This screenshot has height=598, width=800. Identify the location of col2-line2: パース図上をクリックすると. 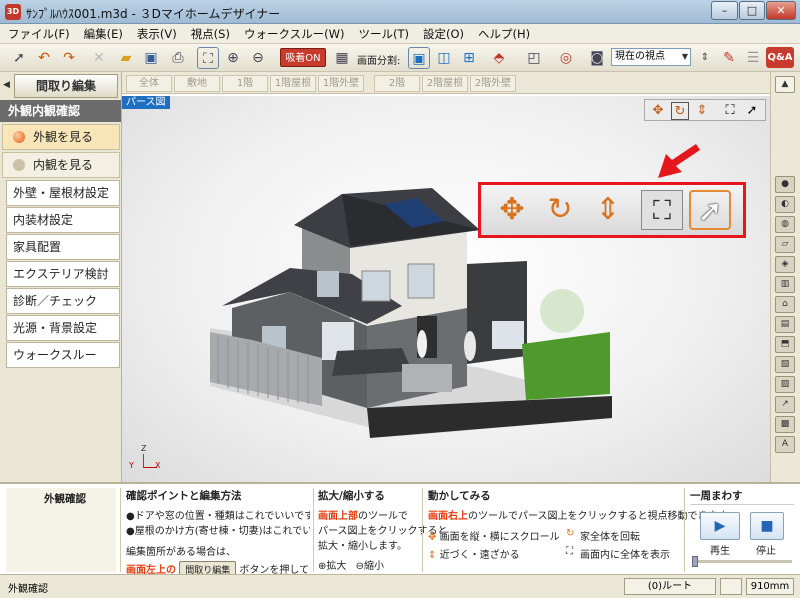
(383, 531).